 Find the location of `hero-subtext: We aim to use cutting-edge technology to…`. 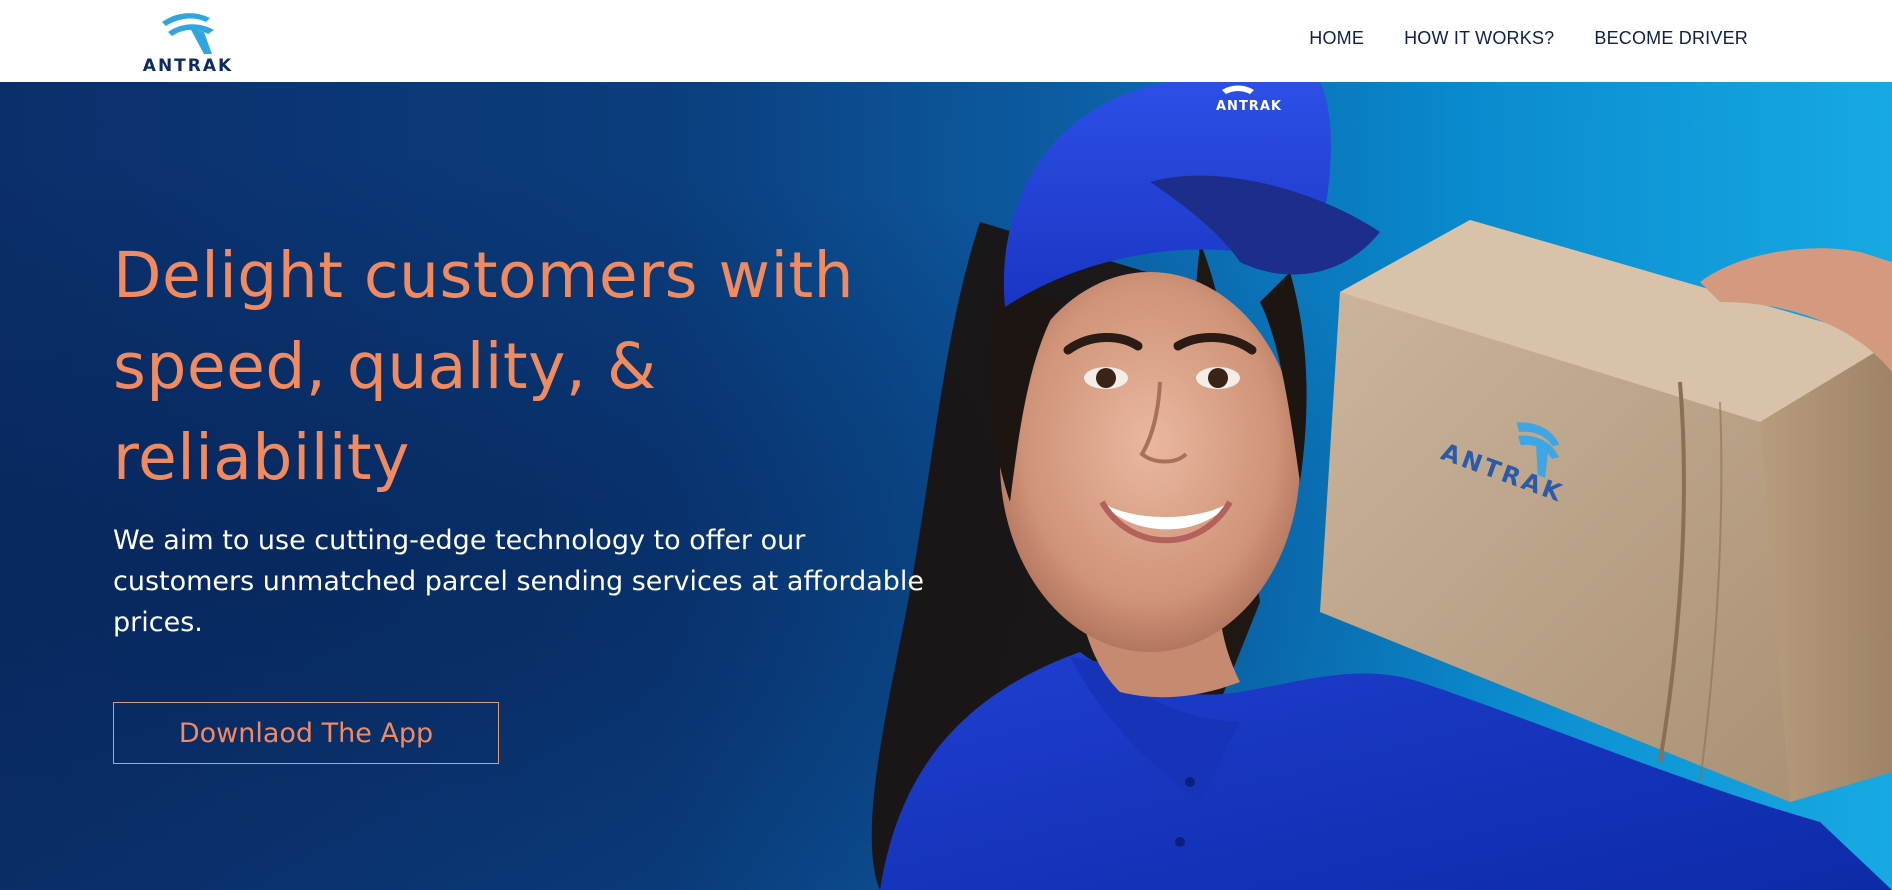

hero-subtext: We aim to use cutting-edge technology to… is located at coordinates (519, 581).